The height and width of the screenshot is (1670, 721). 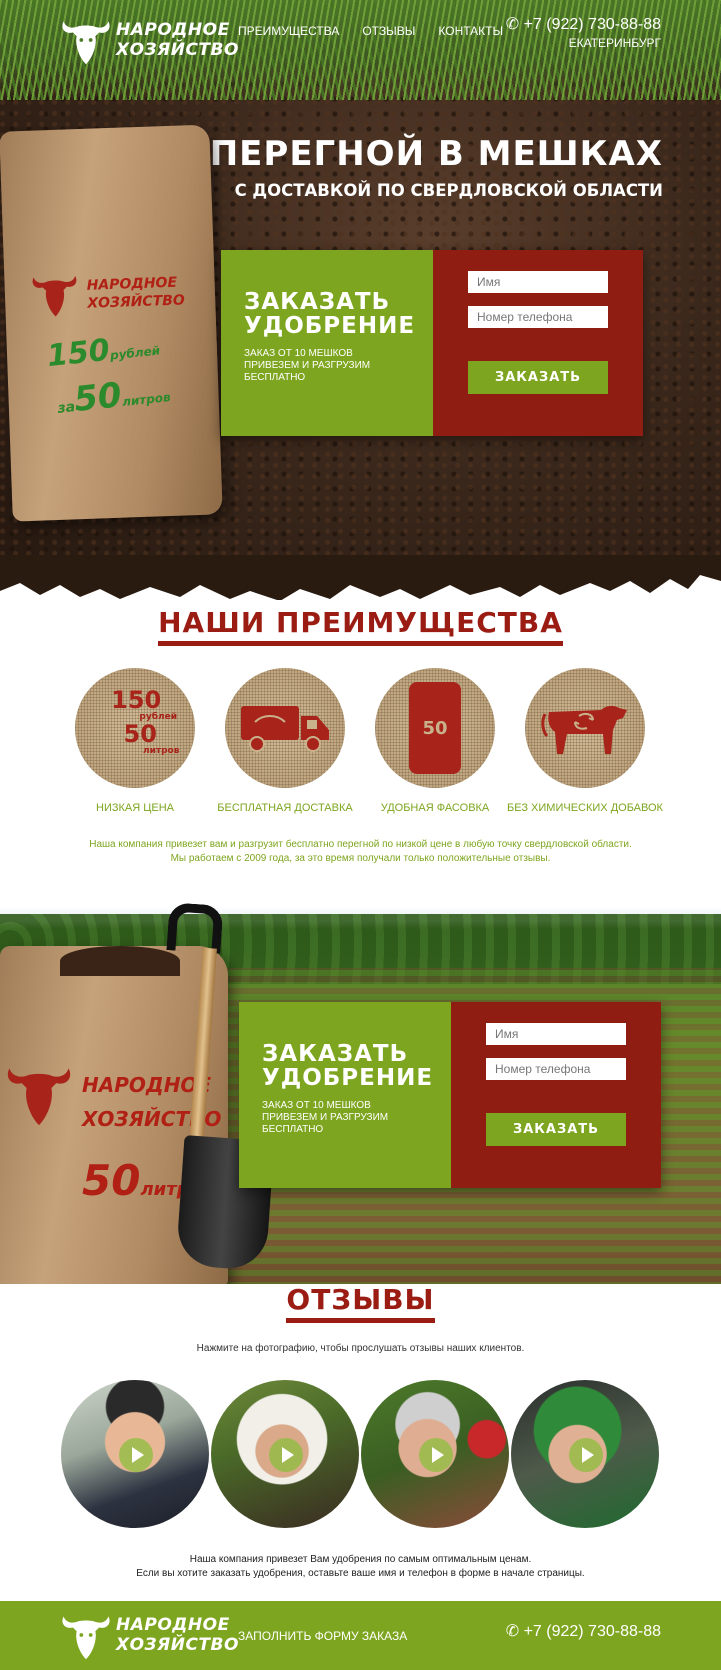 What do you see at coordinates (39, 1097) in the screenshot?
I see `banner-sack-cow-icon` at bounding box center [39, 1097].